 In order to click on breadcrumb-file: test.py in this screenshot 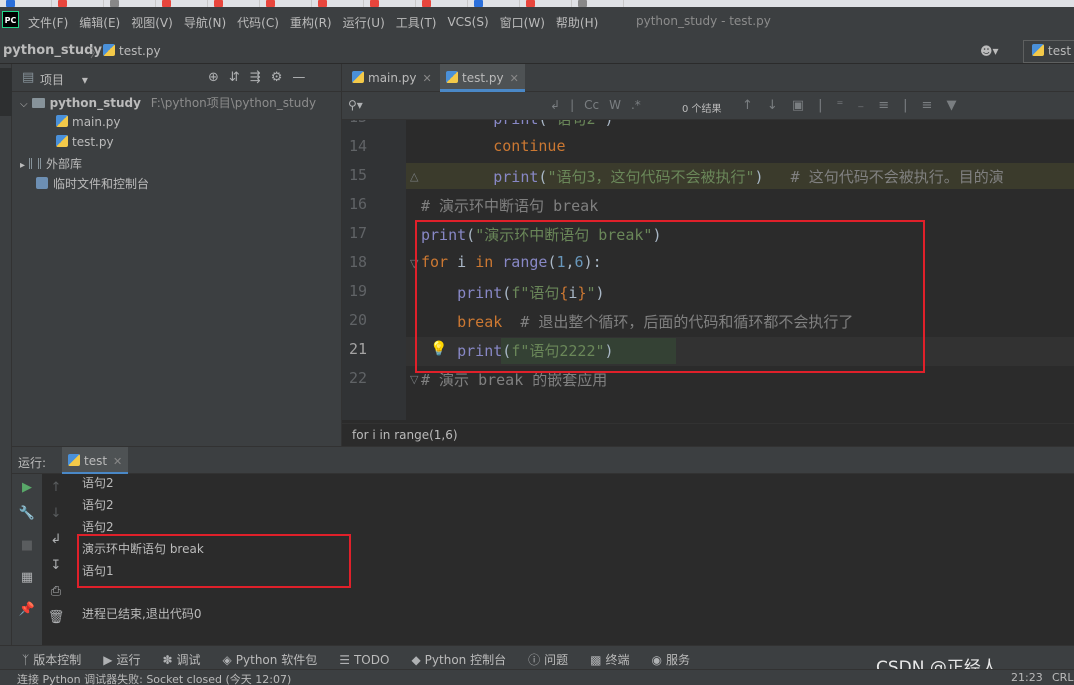, I will do `click(132, 51)`.